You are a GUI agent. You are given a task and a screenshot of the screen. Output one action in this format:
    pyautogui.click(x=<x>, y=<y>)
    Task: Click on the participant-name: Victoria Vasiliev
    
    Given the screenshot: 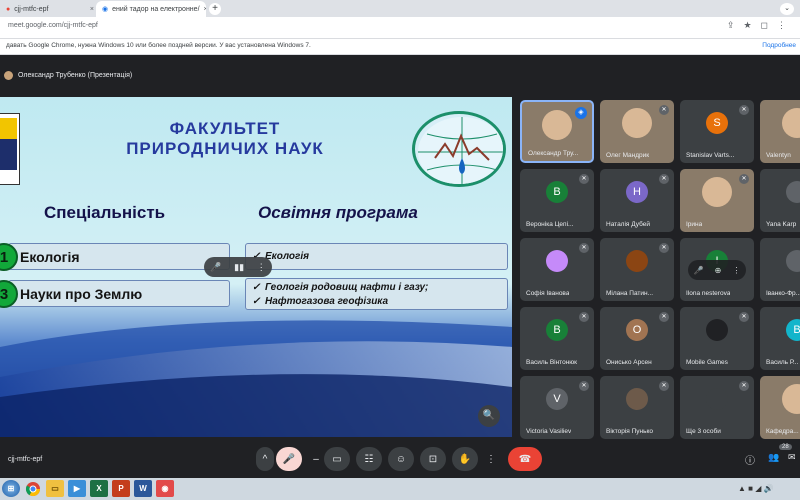 What is the action you would take?
    pyautogui.click(x=549, y=431)
    